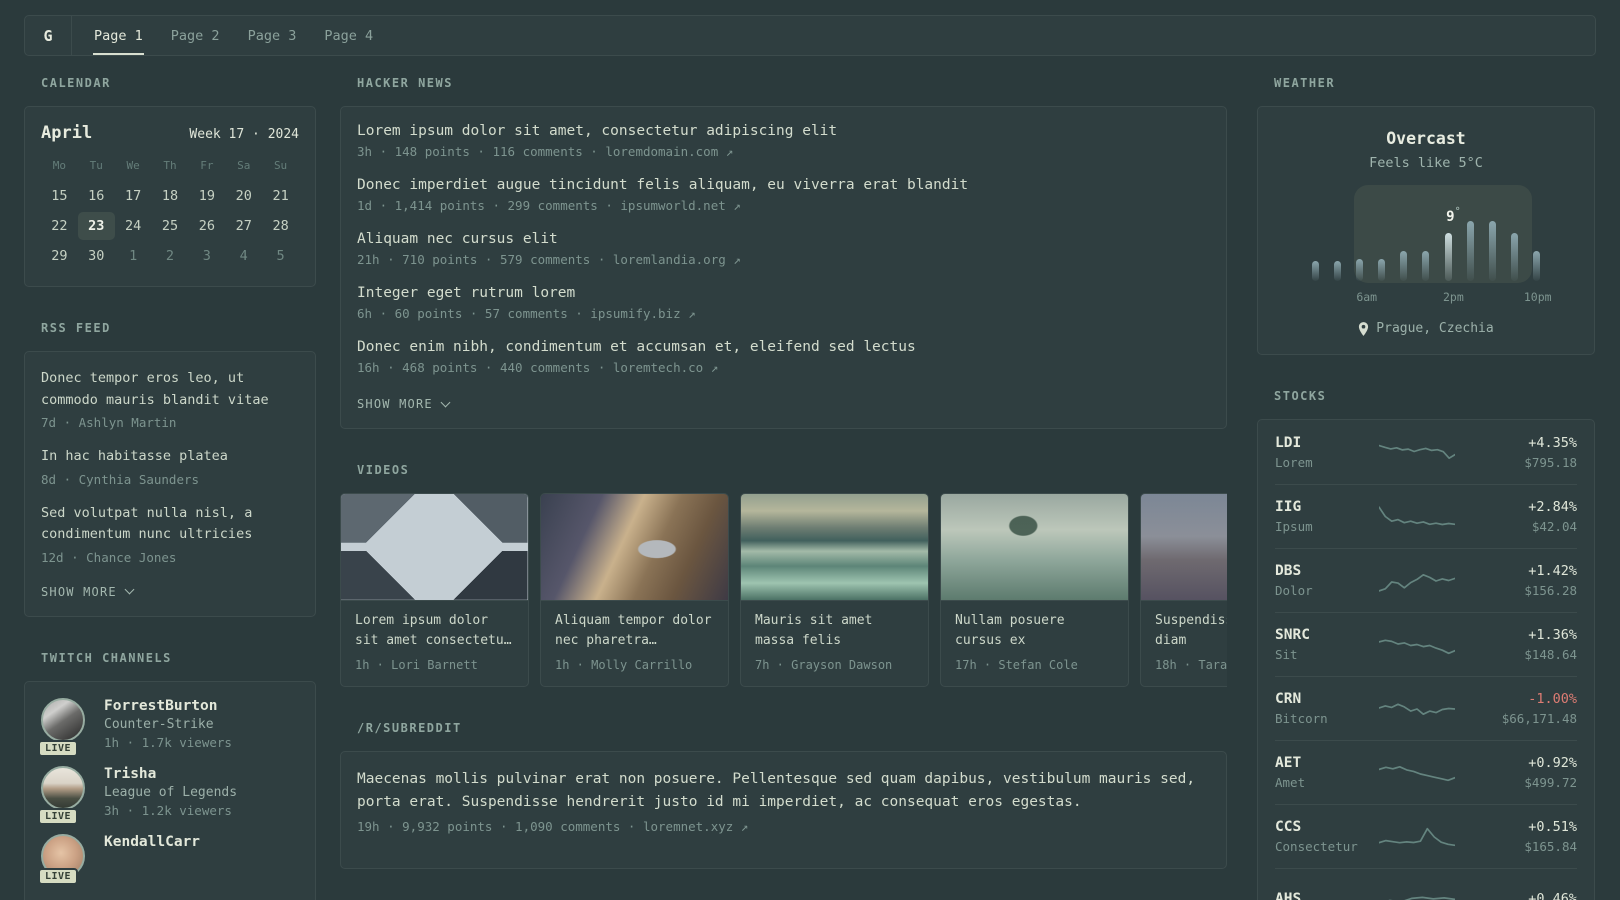  Describe the element at coordinates (1327, 708) in the screenshot. I see `stock-identity: CRN Bitcorn` at that location.